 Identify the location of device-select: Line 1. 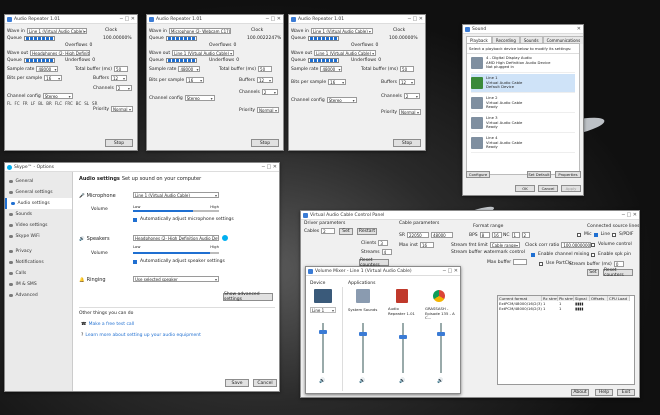
(323, 310).